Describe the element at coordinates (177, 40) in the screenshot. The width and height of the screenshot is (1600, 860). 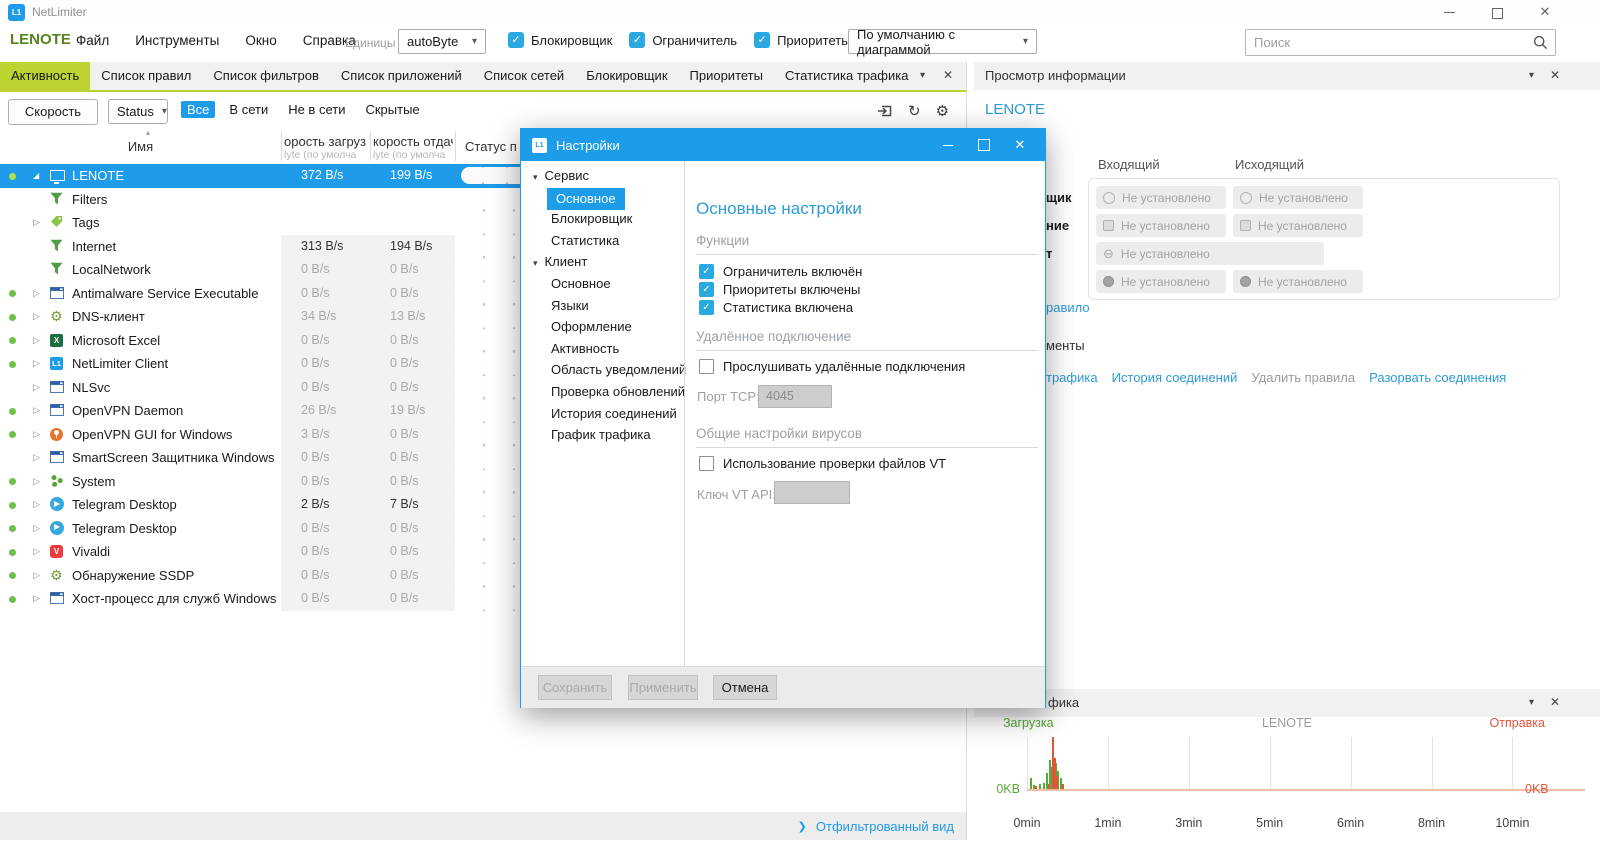
I see `menu-item: Инструменты` at that location.